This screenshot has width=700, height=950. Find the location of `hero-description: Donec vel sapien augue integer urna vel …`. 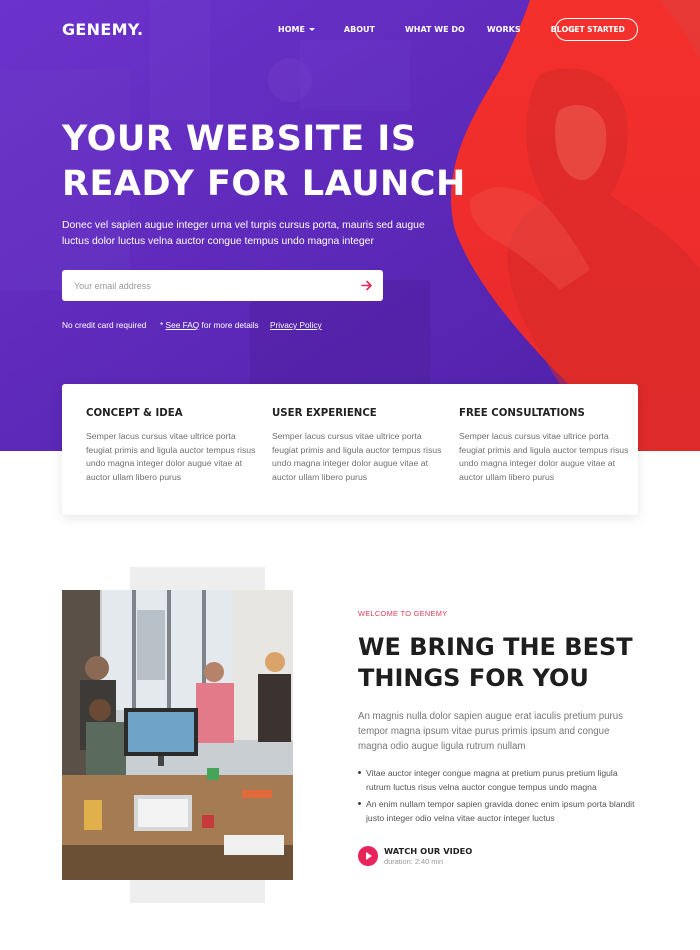

hero-description: Donec vel sapien augue integer urna vel … is located at coordinates (243, 233).